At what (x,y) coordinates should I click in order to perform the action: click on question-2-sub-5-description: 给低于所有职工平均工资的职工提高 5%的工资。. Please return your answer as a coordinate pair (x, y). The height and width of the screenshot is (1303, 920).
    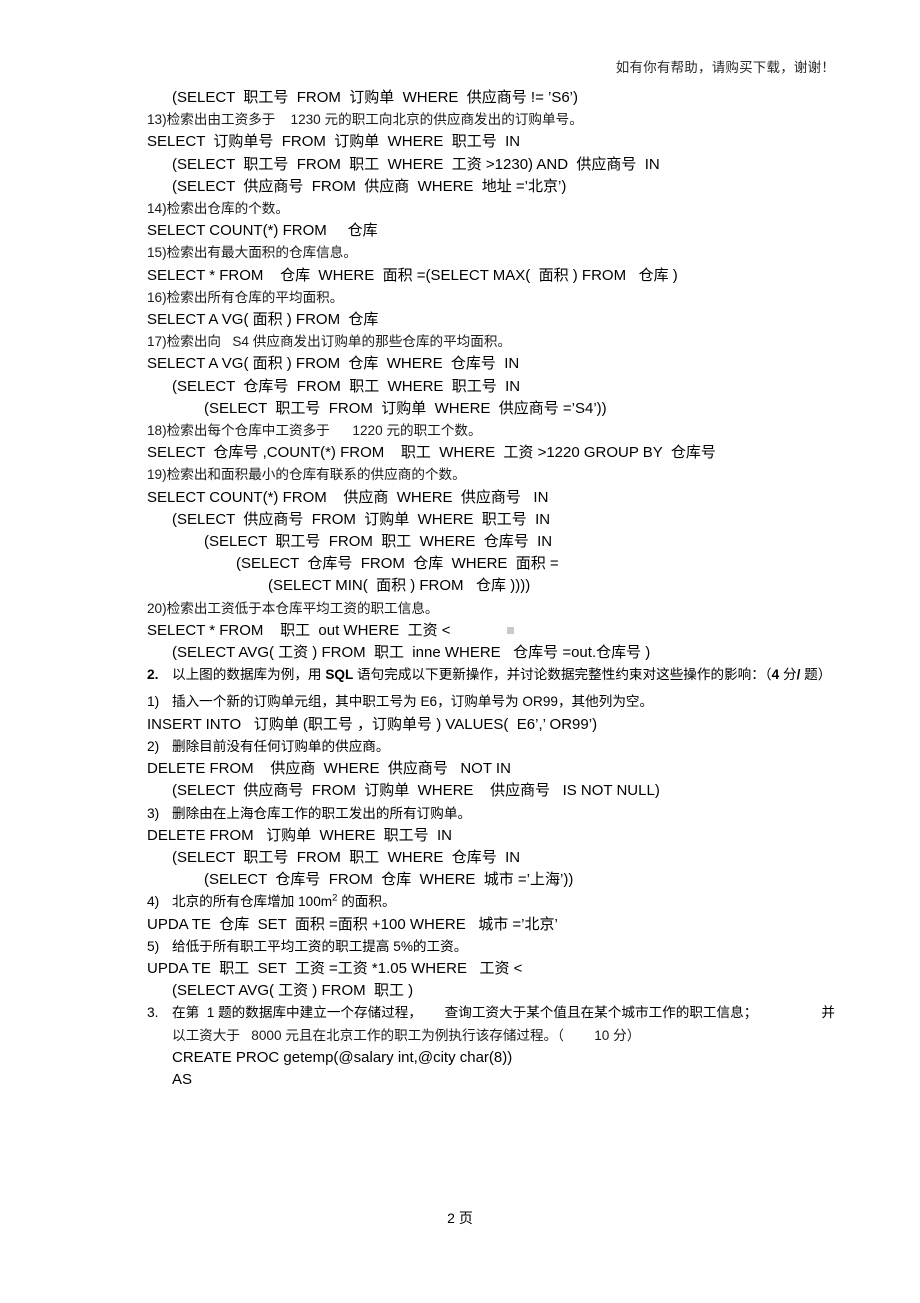
    Looking at the image, I should click on (320, 946).